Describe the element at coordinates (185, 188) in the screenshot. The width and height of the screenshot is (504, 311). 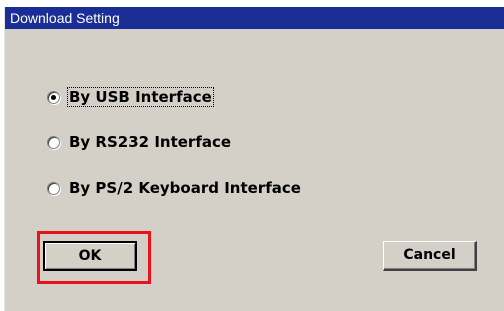
I see `option-label-ps2: By PS/2 Keyboard Interface` at that location.